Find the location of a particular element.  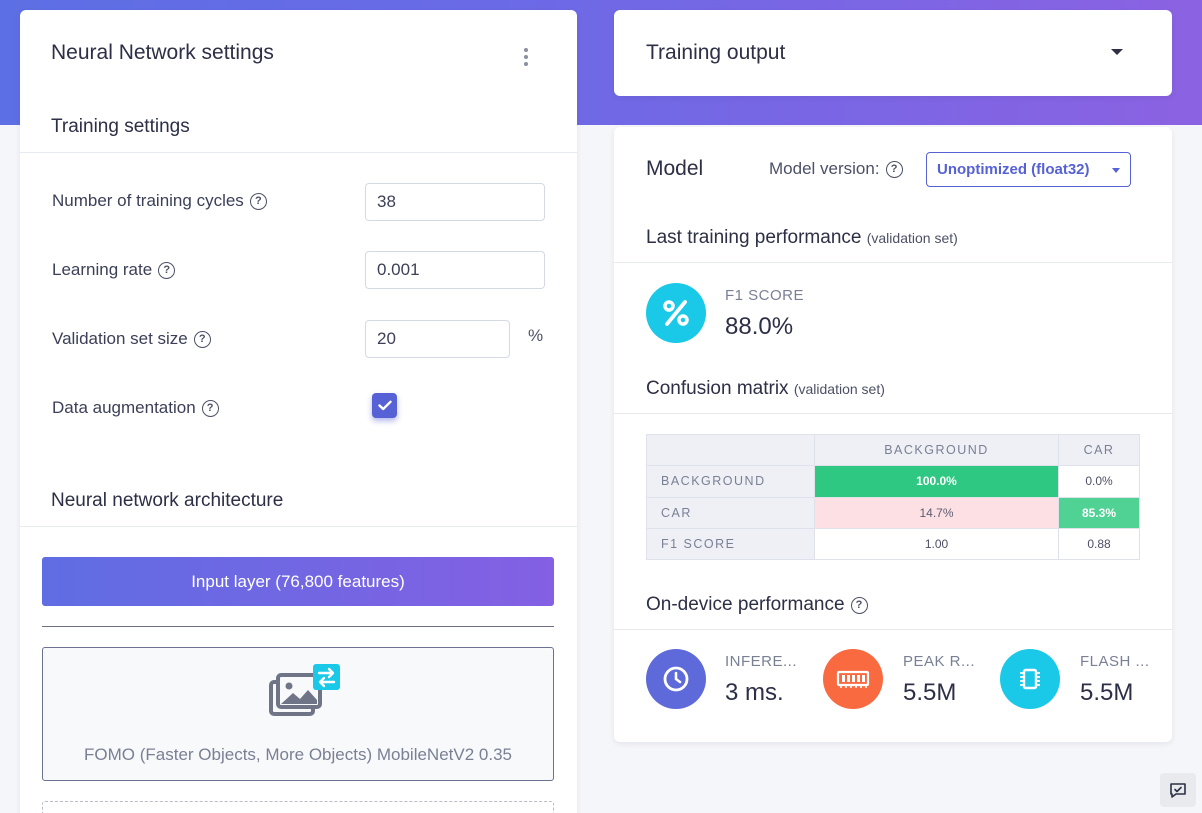

percent-icon is located at coordinates (676, 313).